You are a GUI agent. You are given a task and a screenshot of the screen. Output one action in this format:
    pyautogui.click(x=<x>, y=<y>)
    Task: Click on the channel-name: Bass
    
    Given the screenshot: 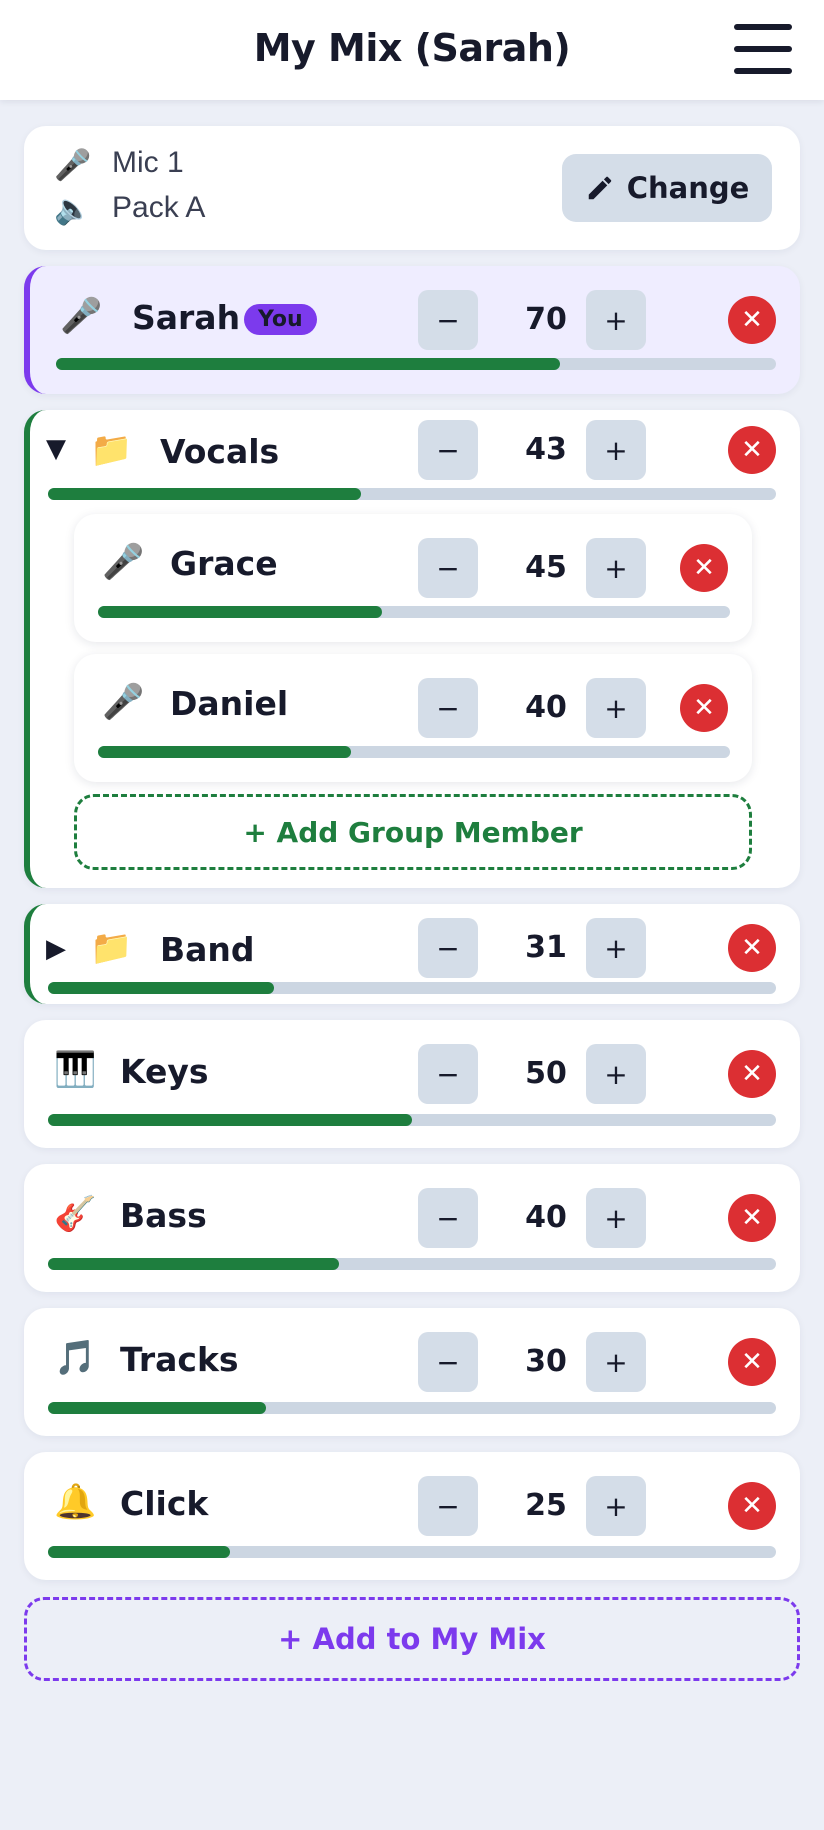 What is the action you would take?
    pyautogui.click(x=163, y=1215)
    